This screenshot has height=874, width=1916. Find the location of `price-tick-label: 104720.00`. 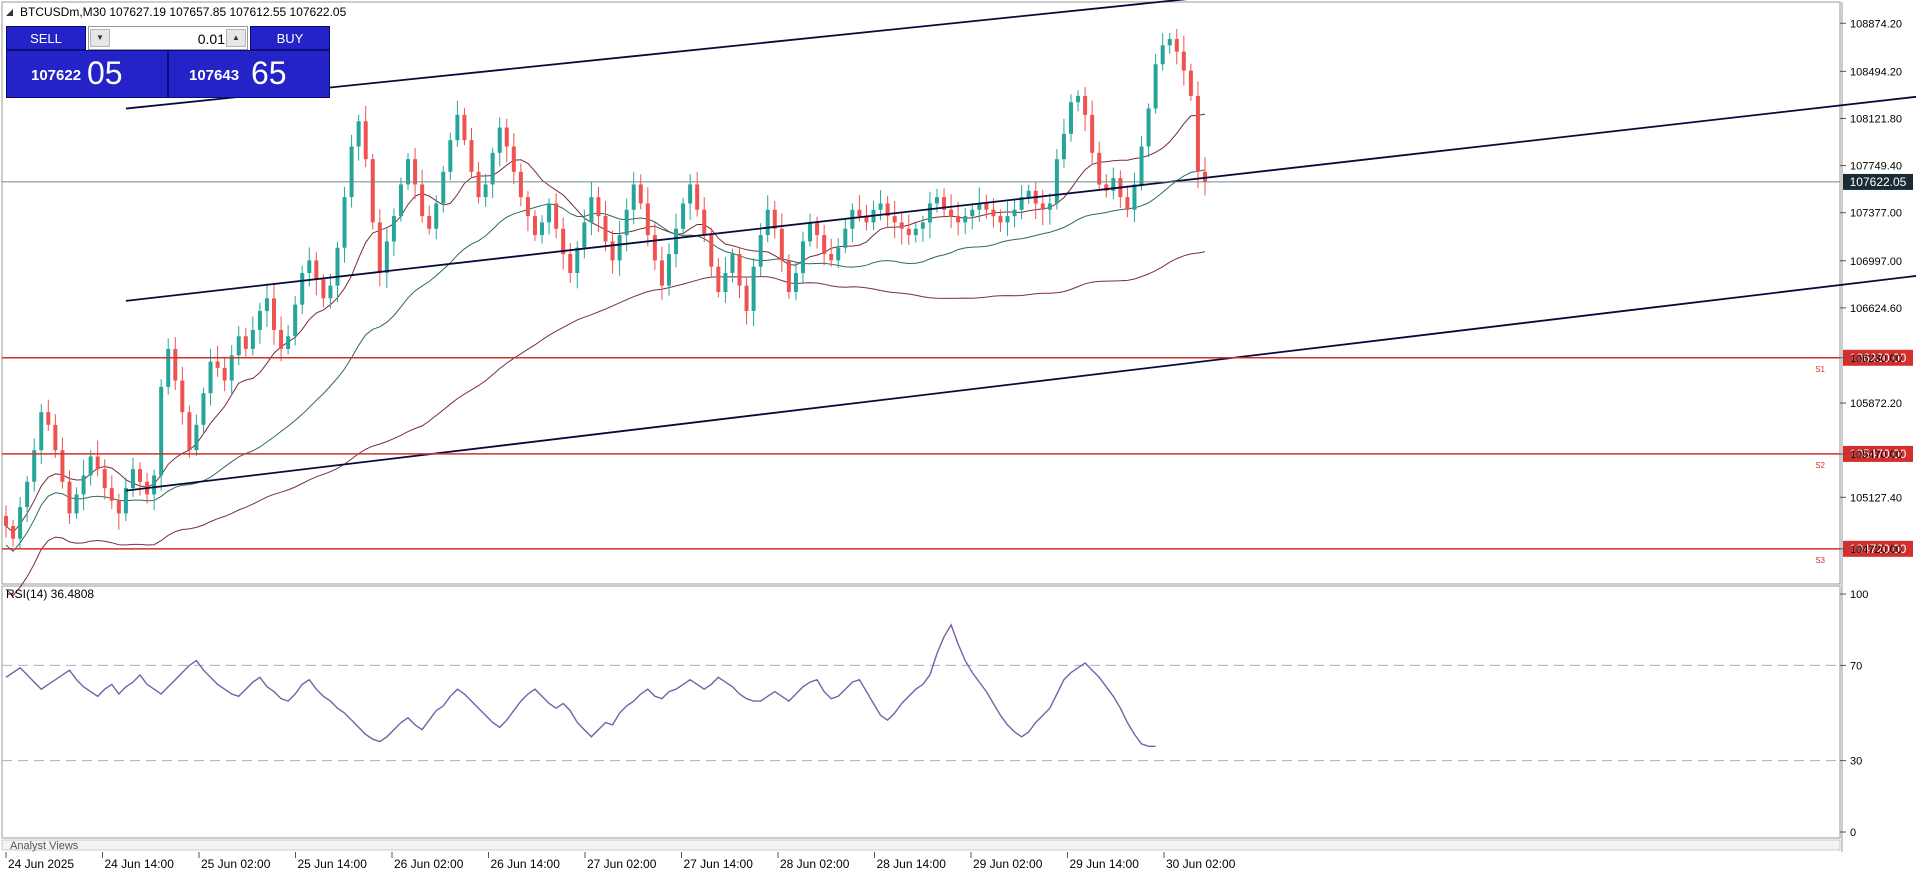

price-tick-label: 104720.00 is located at coordinates (1876, 550).